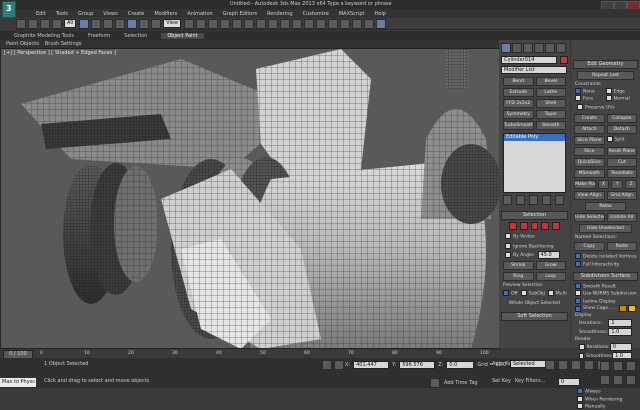 This screenshot has height=410, width=640. Describe the element at coordinates (518, 92) in the screenshot. I see `extrude-button: Extrude` at that location.